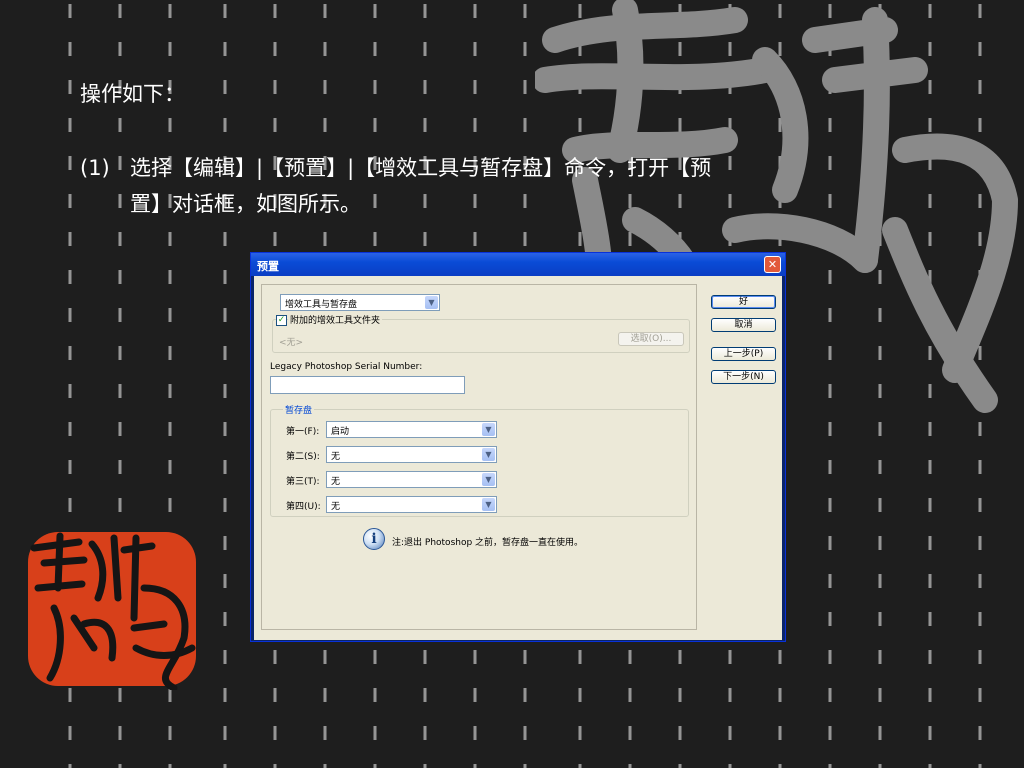  What do you see at coordinates (303, 457) in the screenshot?
I see `scratch-disk-2-label: 第二(S):` at bounding box center [303, 457].